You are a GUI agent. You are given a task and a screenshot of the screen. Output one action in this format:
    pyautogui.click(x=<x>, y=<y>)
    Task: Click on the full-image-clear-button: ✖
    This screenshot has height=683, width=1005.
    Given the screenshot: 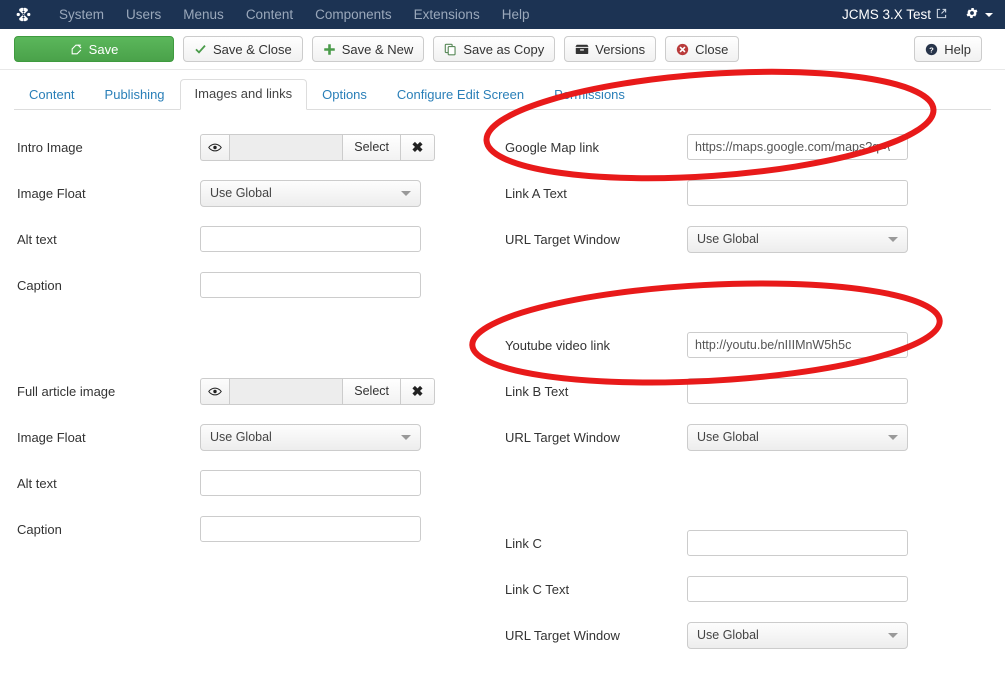 What is the action you would take?
    pyautogui.click(x=418, y=391)
    